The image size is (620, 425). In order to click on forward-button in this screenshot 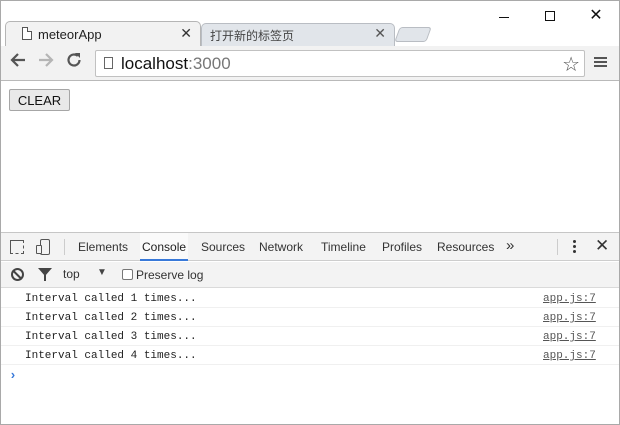, I will do `click(46, 62)`.